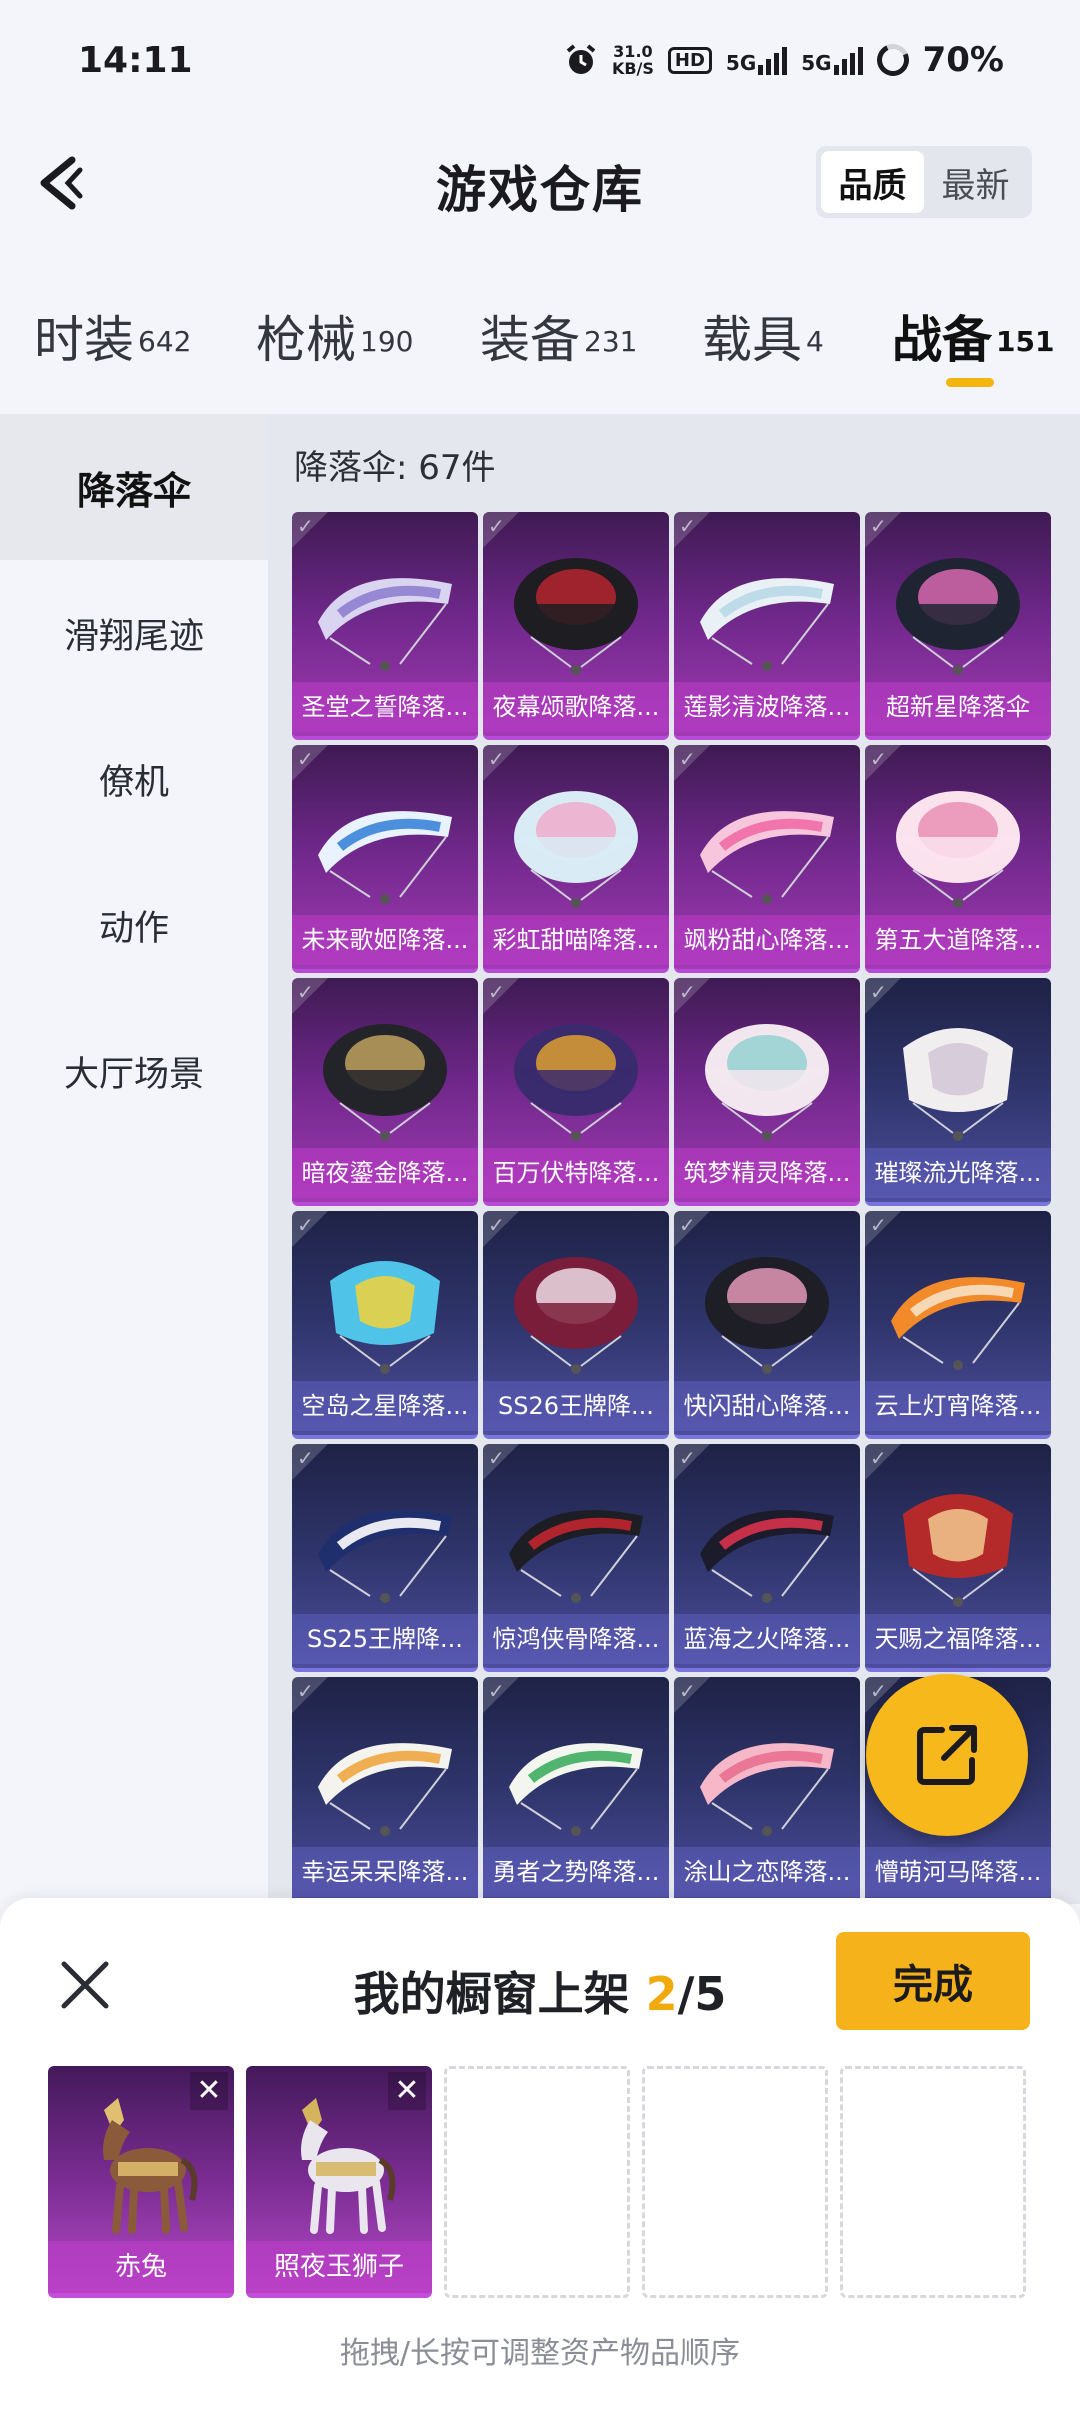 This screenshot has width=1080, height=2414. I want to click on showcase-current-count: 2, so click(661, 1994).